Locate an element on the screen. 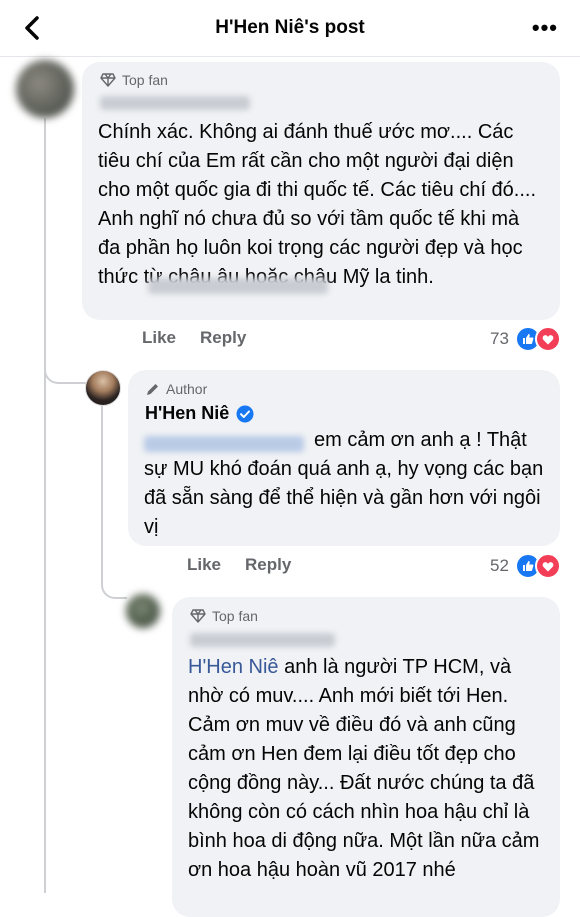 Image resolution: width=580 pixels, height=917 pixels. page-title: H'Hen Niê's post is located at coordinates (290, 27).